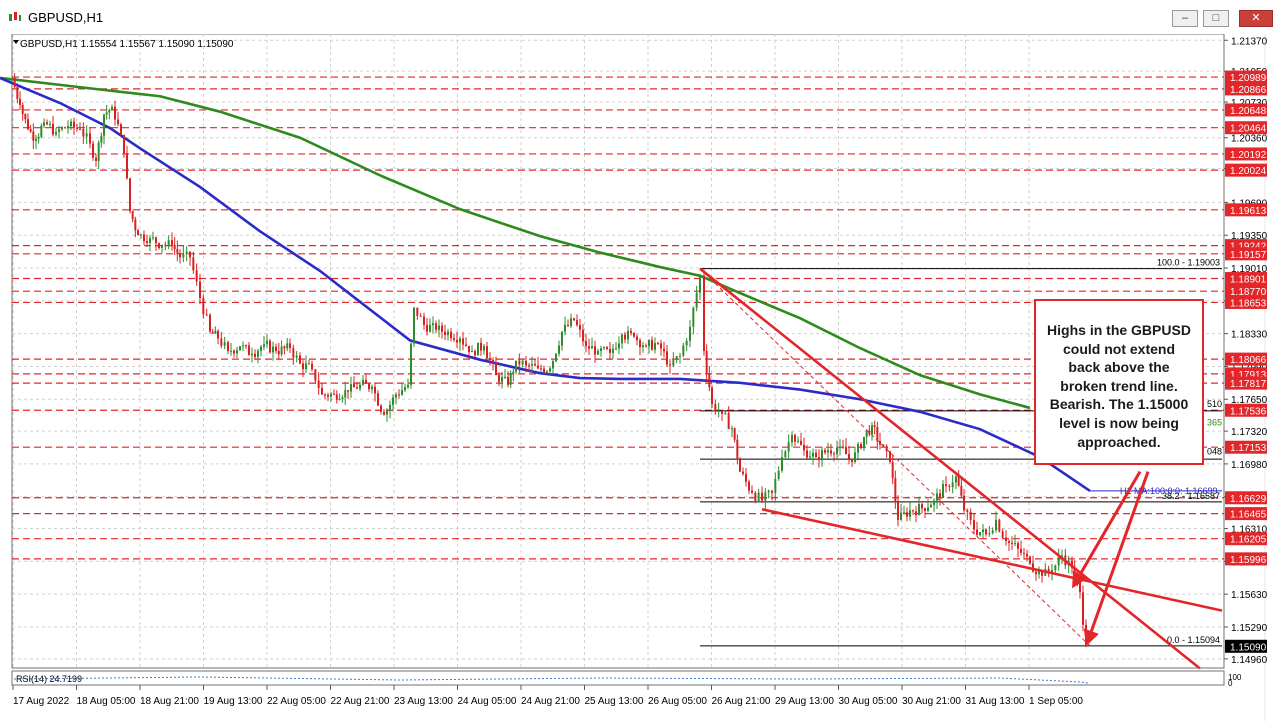 The height and width of the screenshot is (721, 1280). What do you see at coordinates (741, 701) in the screenshot?
I see `x-tick-label: 26 Aug 21:00` at bounding box center [741, 701].